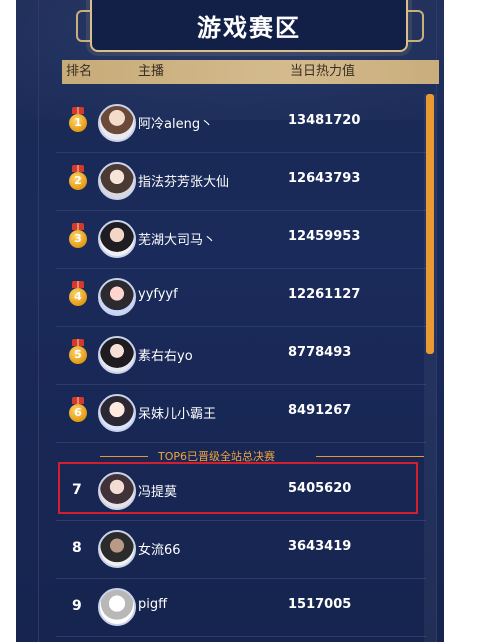  Describe the element at coordinates (324, 294) in the screenshot. I see `heat-value: 12261127` at that location.